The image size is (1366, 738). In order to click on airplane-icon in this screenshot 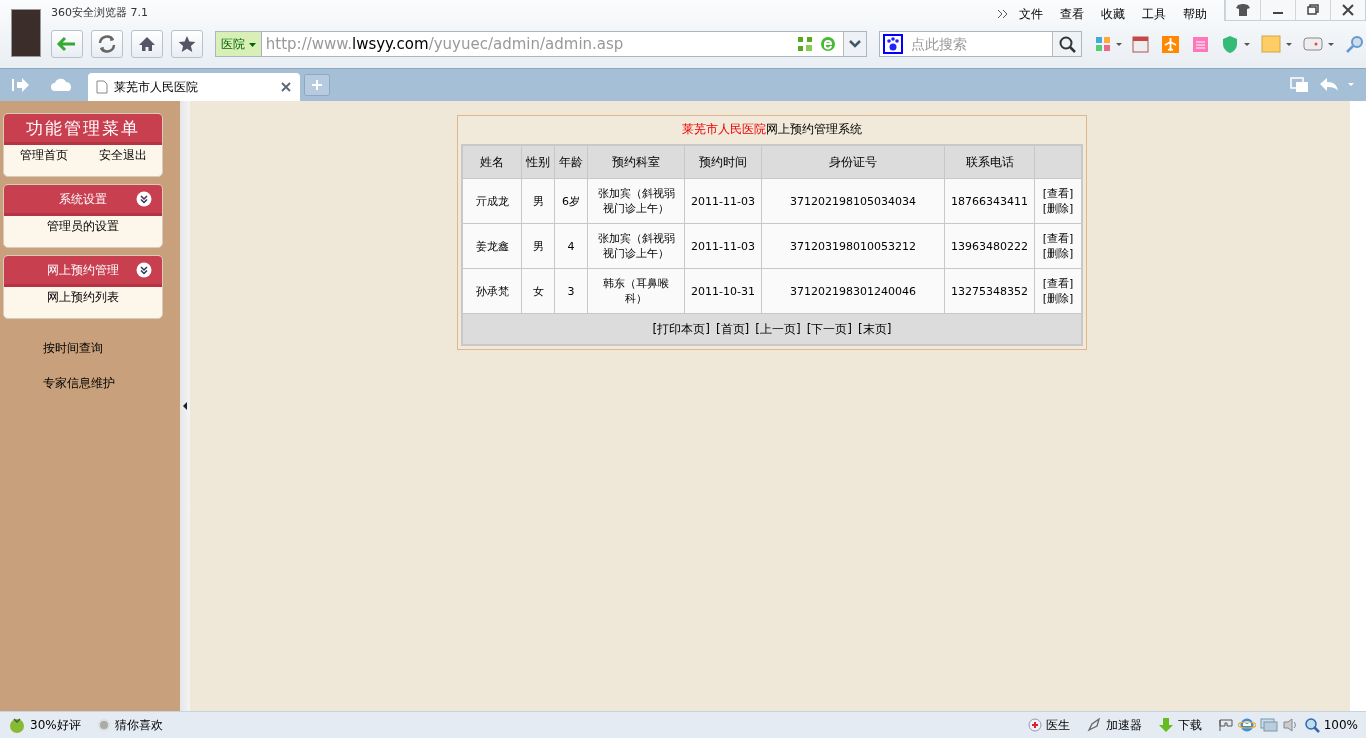, I will do `click(1171, 44)`.